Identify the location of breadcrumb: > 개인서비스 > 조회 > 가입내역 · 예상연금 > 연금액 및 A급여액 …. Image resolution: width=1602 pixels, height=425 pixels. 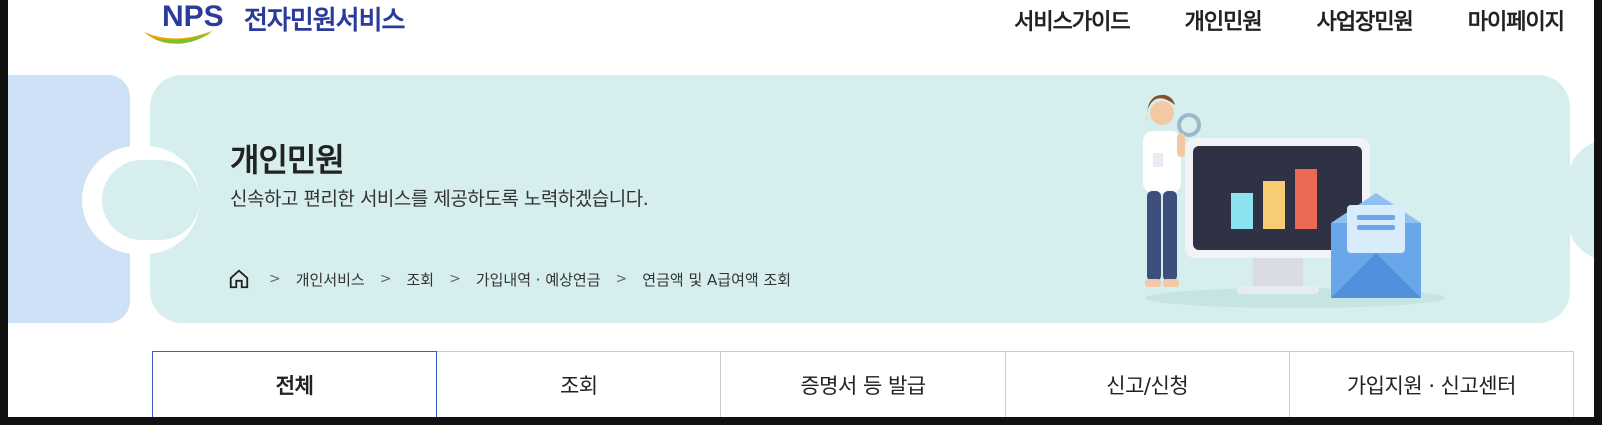
(509, 279).